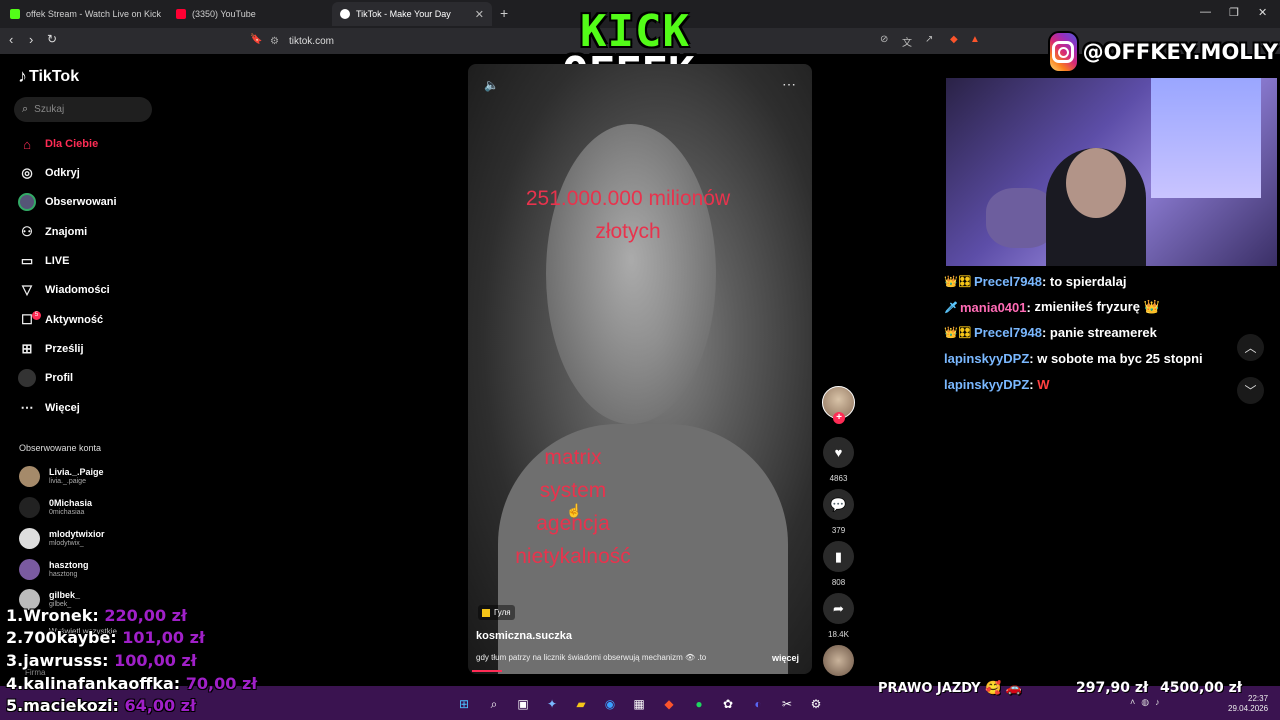 The height and width of the screenshot is (720, 1280). I want to click on chat-badges: 🗡, so click(951, 307).